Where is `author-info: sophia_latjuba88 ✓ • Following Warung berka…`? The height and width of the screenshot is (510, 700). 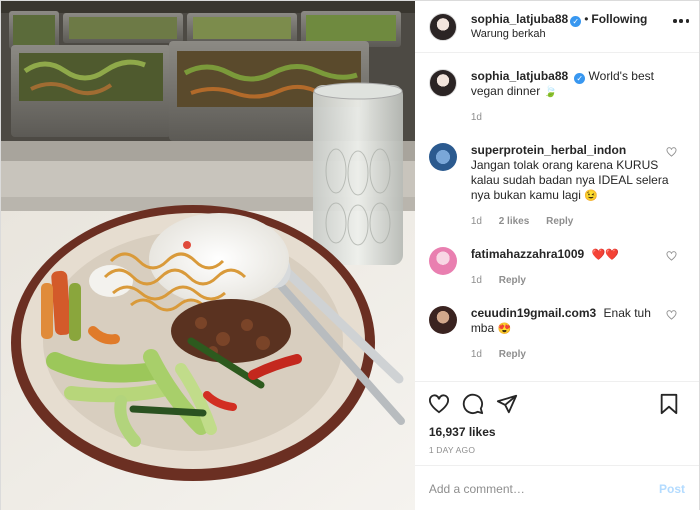
author-info: sophia_latjuba88 ✓ • Following Warung berka… is located at coordinates (559, 27).